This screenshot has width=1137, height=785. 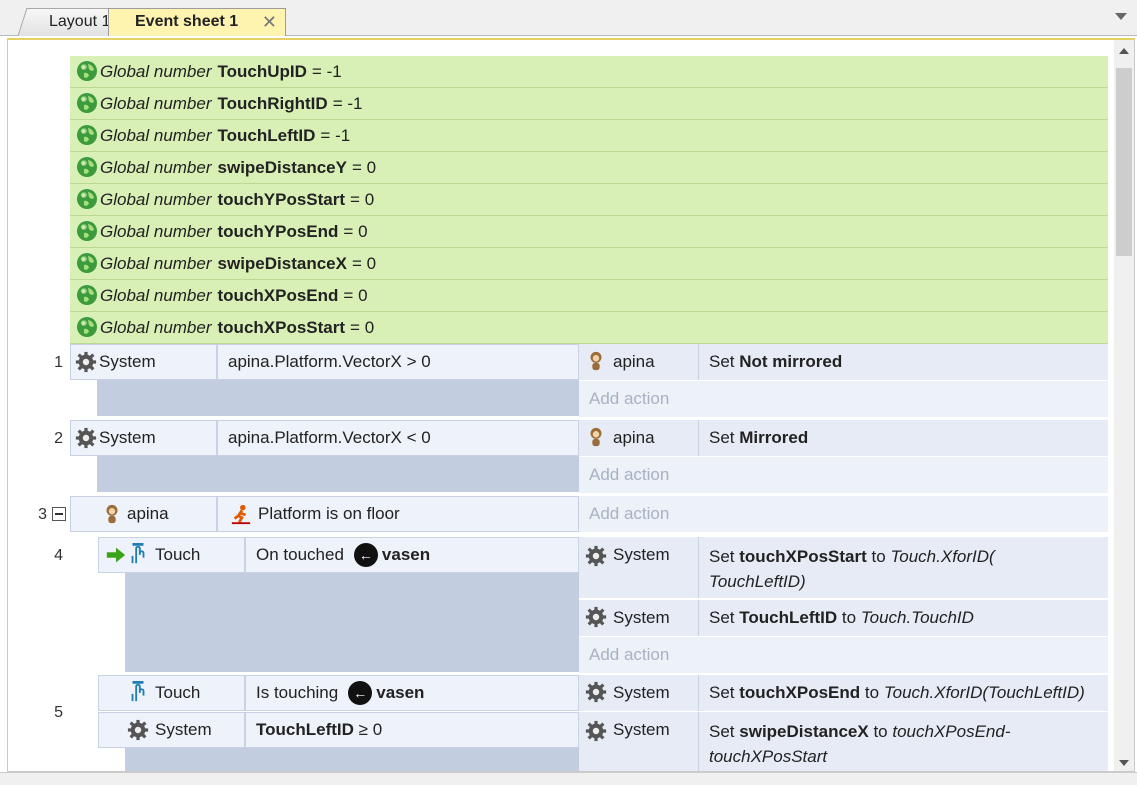 I want to click on action-text: Set TouchLeftID to Touch.TouchID, so click(x=903, y=618).